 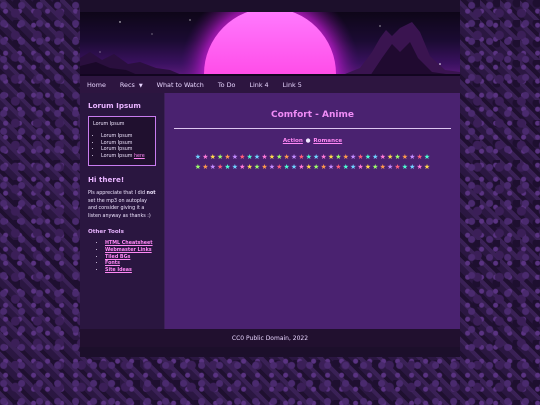 What do you see at coordinates (118, 270) in the screenshot?
I see `tool-link-site-ideas: Site Ideas` at bounding box center [118, 270].